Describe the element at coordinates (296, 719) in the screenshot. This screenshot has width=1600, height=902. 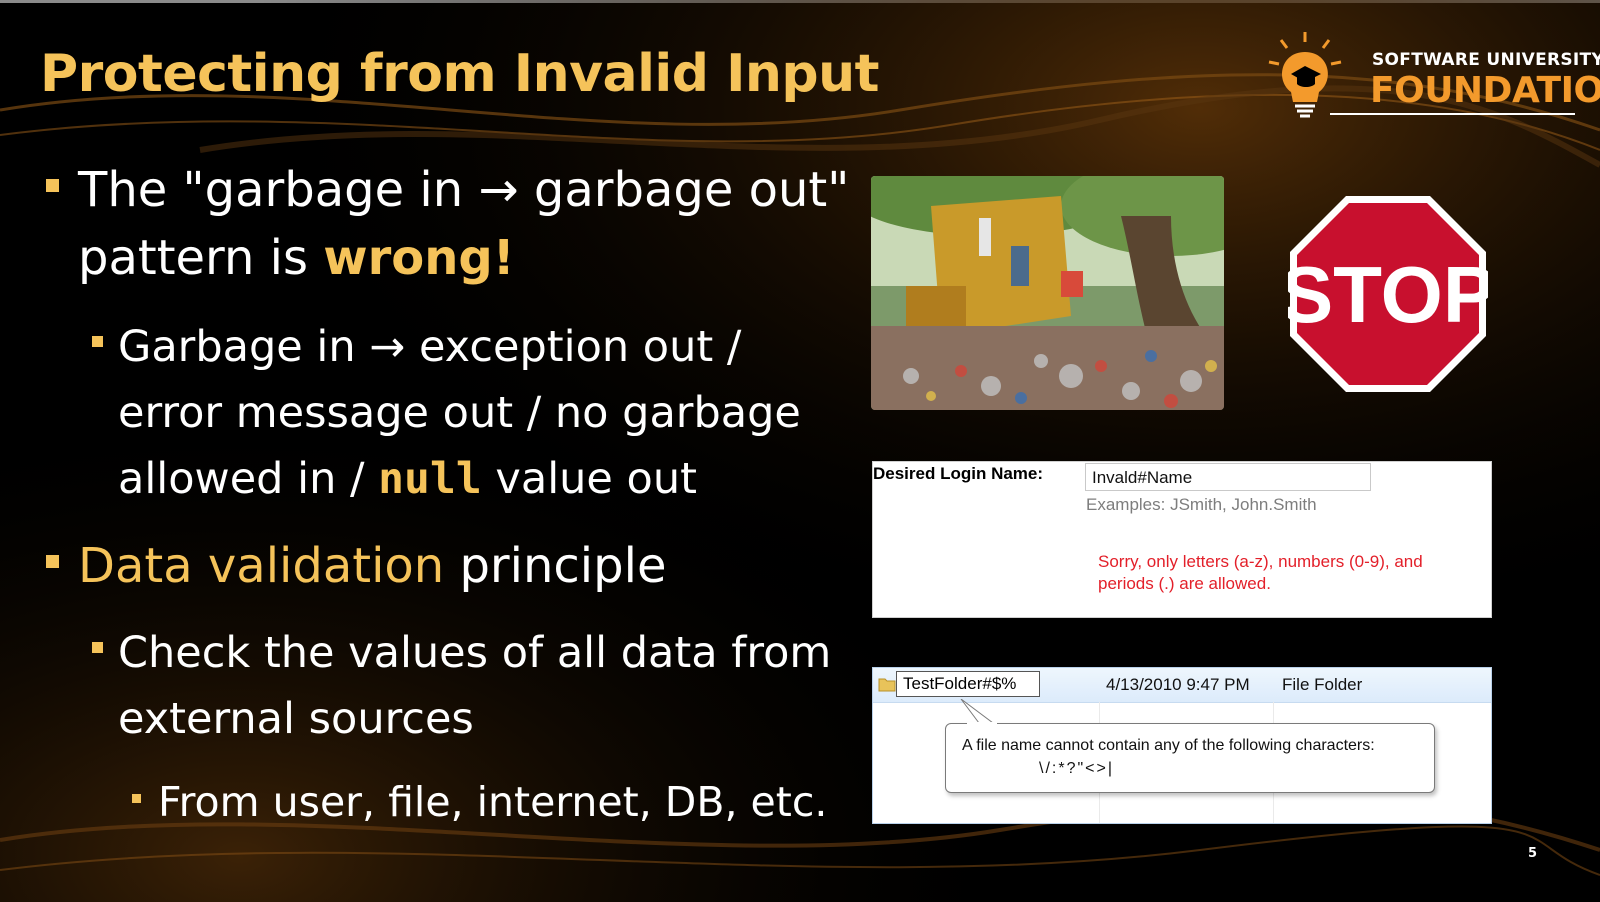
I see `bullet-text-line: external sources` at that location.